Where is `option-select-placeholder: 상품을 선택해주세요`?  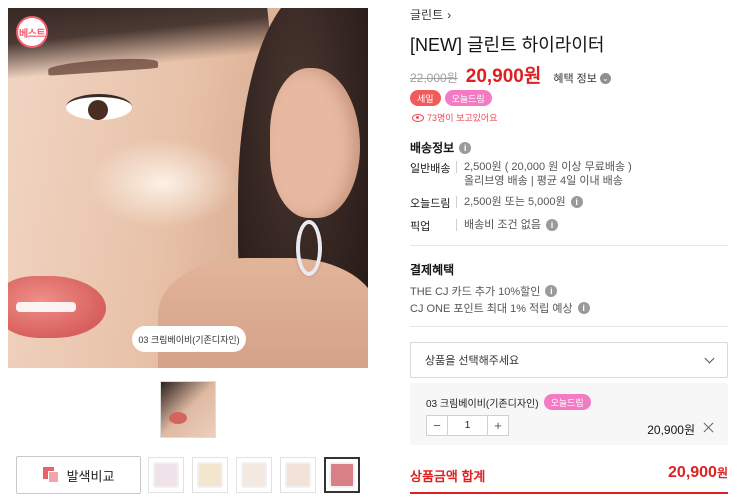
option-select-placeholder: 상품을 선택해주세요 is located at coordinates (472, 361).